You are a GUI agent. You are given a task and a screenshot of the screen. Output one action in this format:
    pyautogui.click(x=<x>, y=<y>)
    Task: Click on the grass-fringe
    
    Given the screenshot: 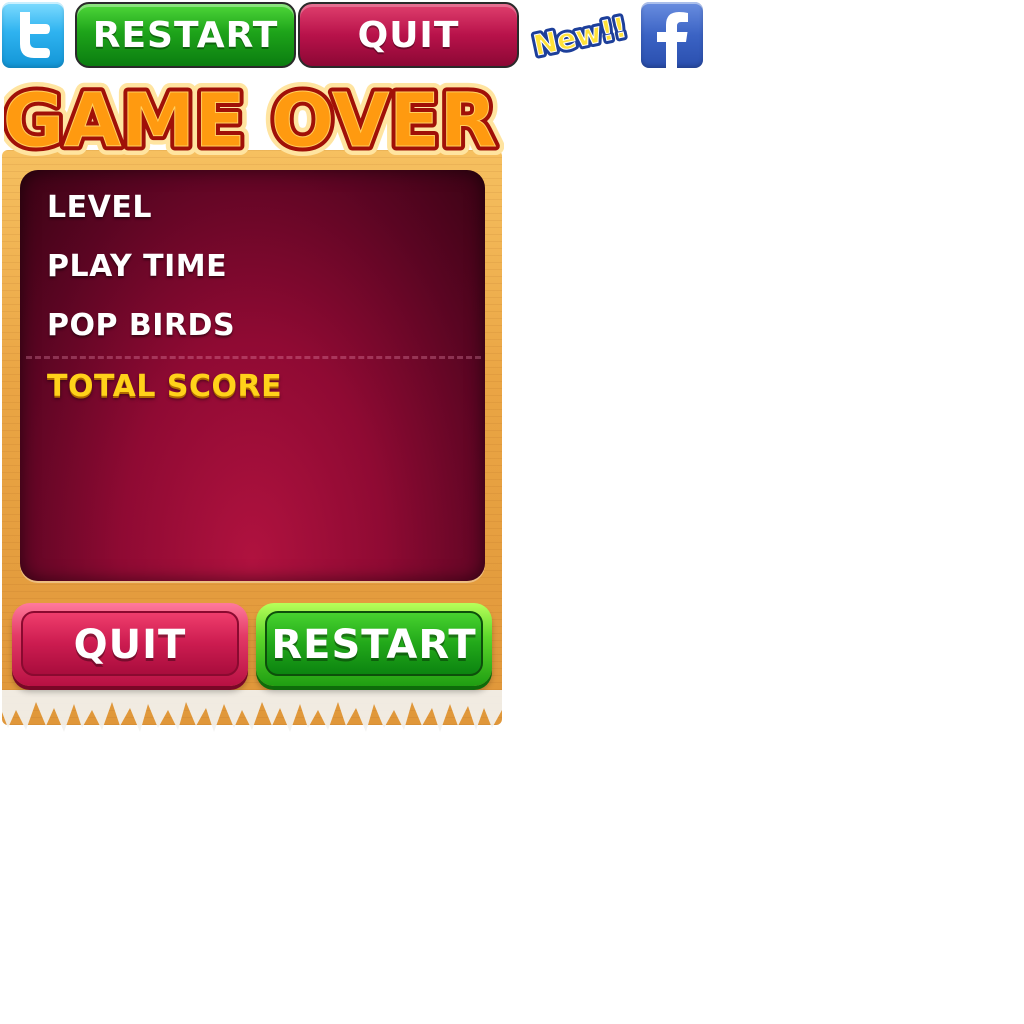 What is the action you would take?
    pyautogui.click(x=252, y=711)
    